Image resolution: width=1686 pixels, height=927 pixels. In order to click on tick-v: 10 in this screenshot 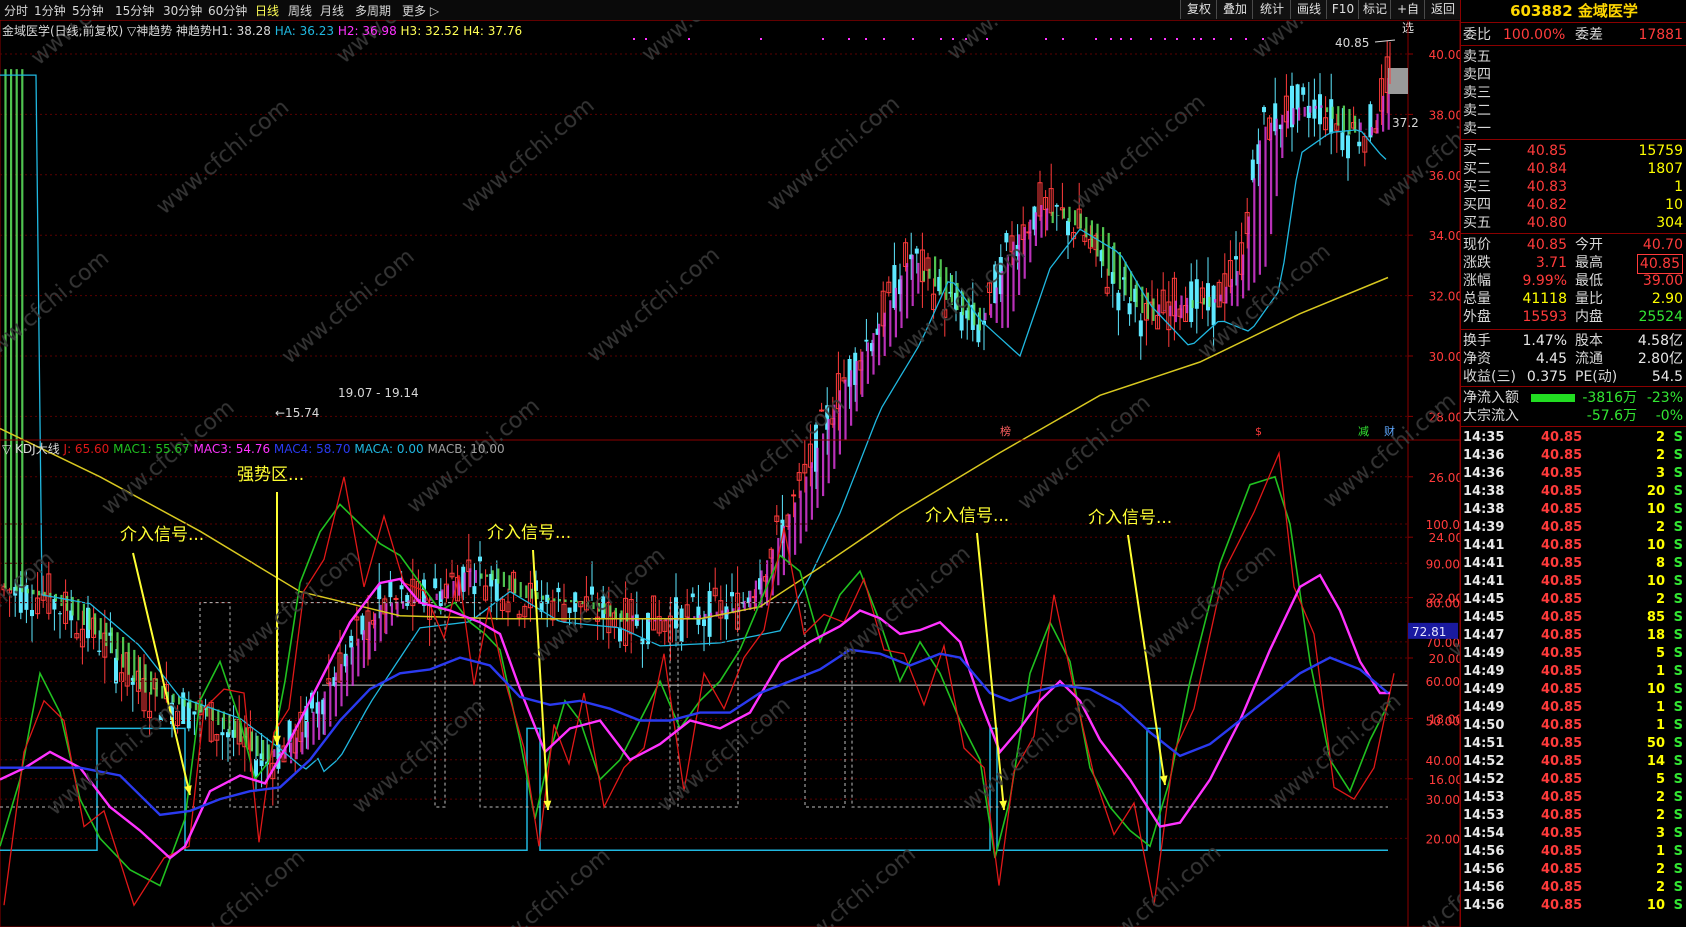, I will do `click(1655, 509)`.